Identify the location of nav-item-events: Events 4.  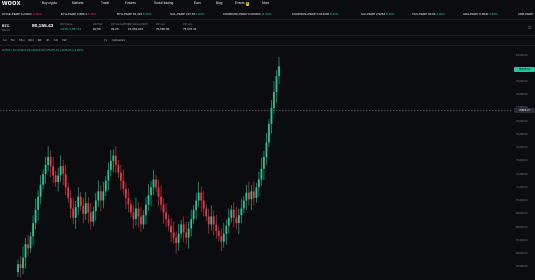
(242, 3).